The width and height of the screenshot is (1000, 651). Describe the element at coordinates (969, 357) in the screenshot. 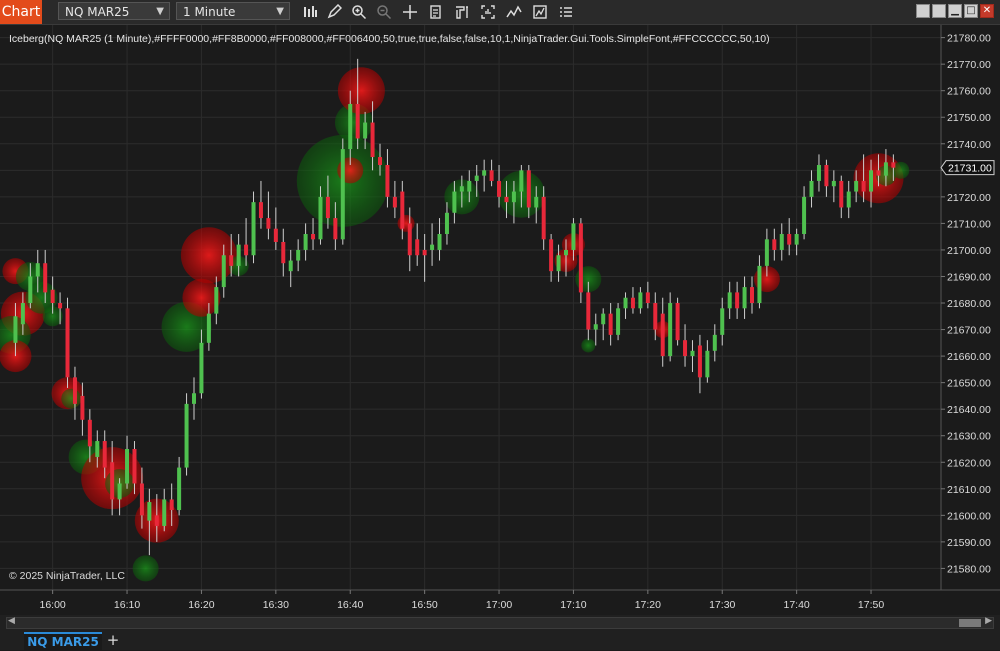

I see `price-tick-label: 21660.00` at that location.